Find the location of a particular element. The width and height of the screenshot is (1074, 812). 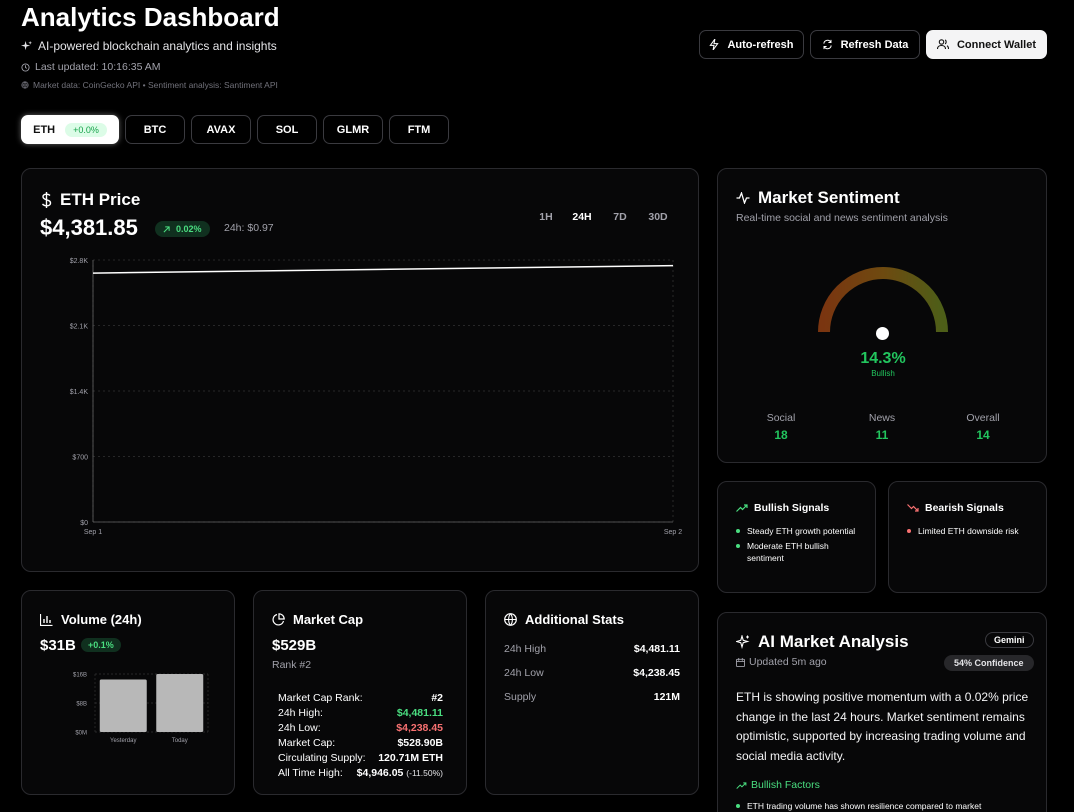

stat-row: 24h Low $4,238.45 is located at coordinates (592, 679).